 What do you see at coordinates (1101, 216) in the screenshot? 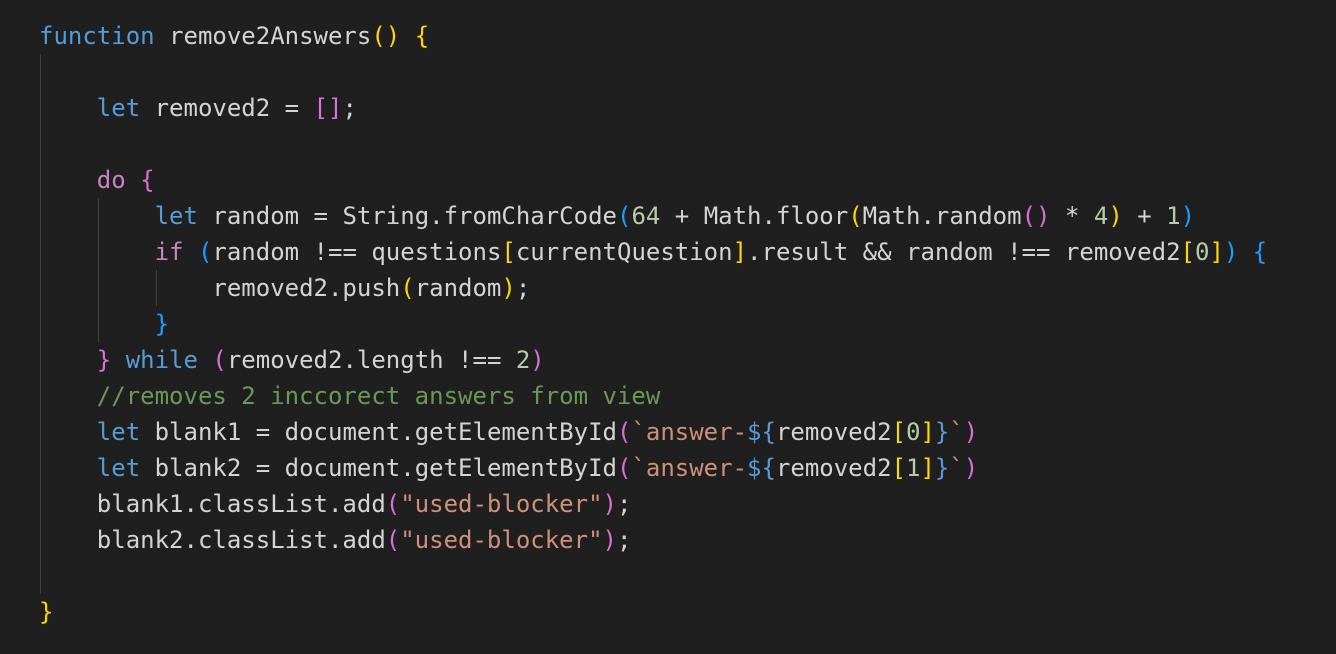
I see `code-token: 4` at bounding box center [1101, 216].